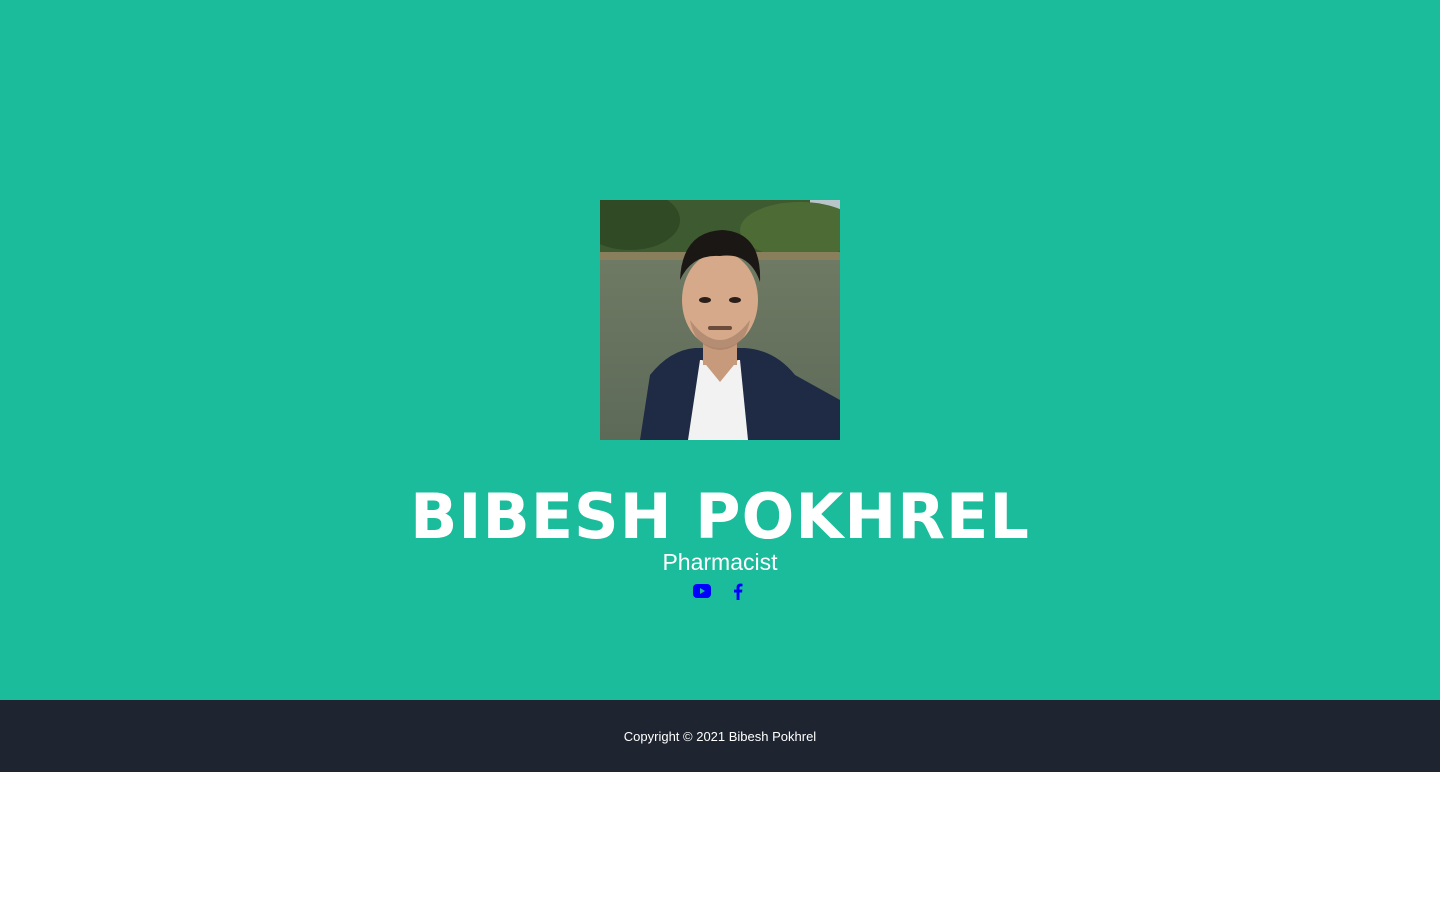 This screenshot has height=900, width=1440. I want to click on profile-photo, so click(720, 320).